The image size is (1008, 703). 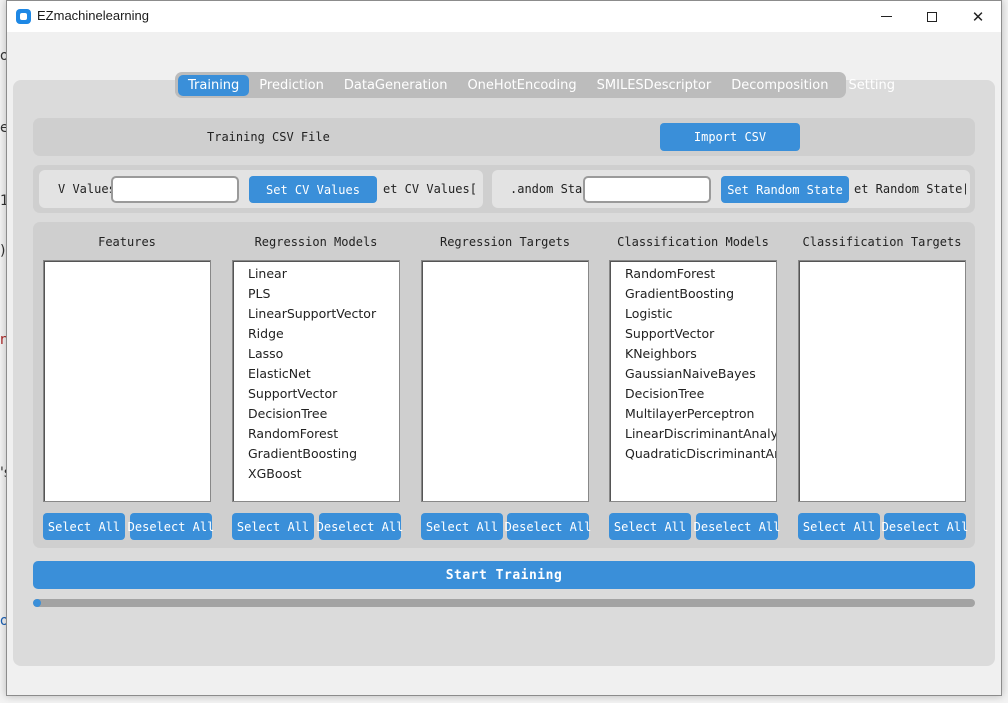 I want to click on minimize-button, so click(x=886, y=16).